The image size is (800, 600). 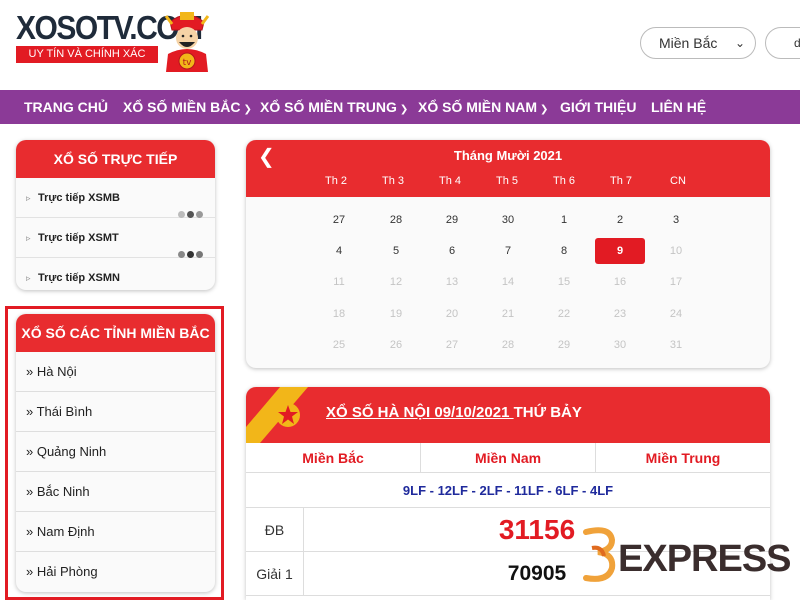 What do you see at coordinates (339, 345) in the screenshot?
I see `calendar-day: 25` at bounding box center [339, 345].